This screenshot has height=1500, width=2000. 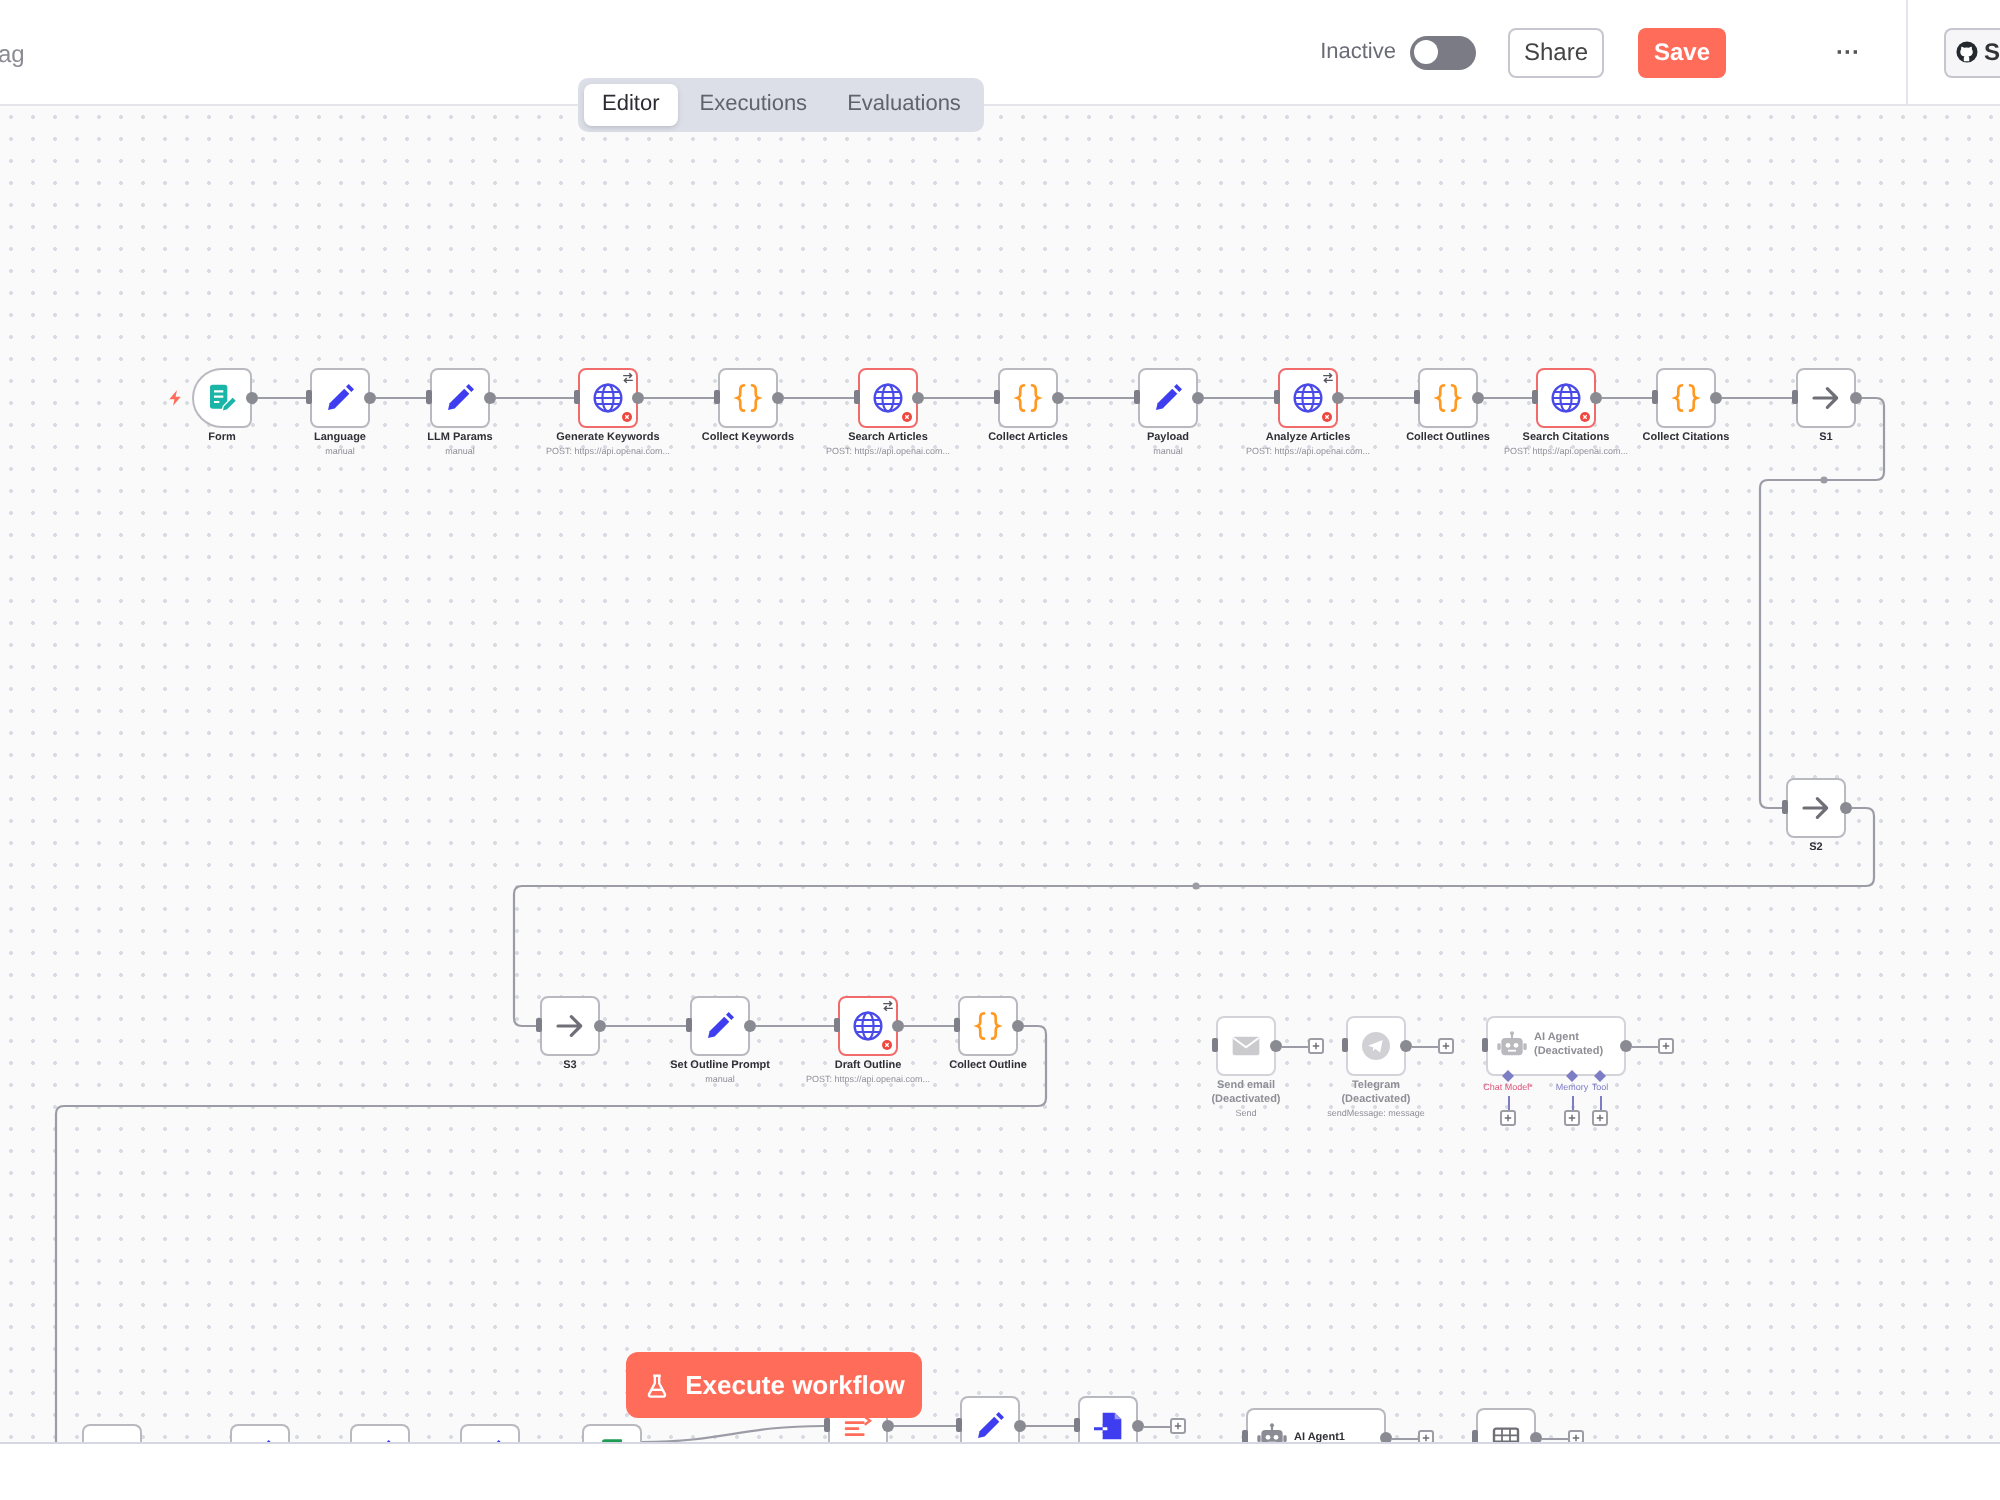 What do you see at coordinates (1376, 1046) in the screenshot?
I see `paper-plane-icon` at bounding box center [1376, 1046].